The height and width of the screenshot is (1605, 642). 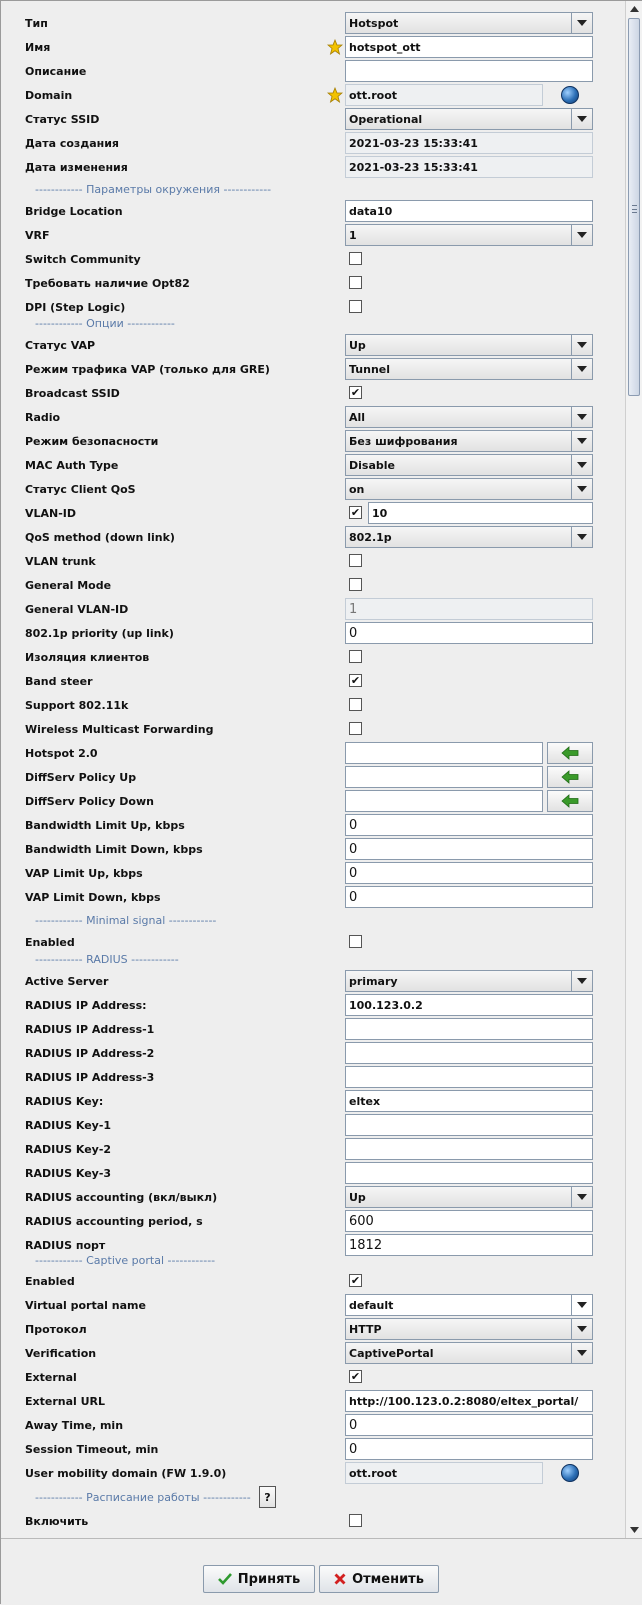 I want to click on name-input: hotspot_ott, so click(x=469, y=47).